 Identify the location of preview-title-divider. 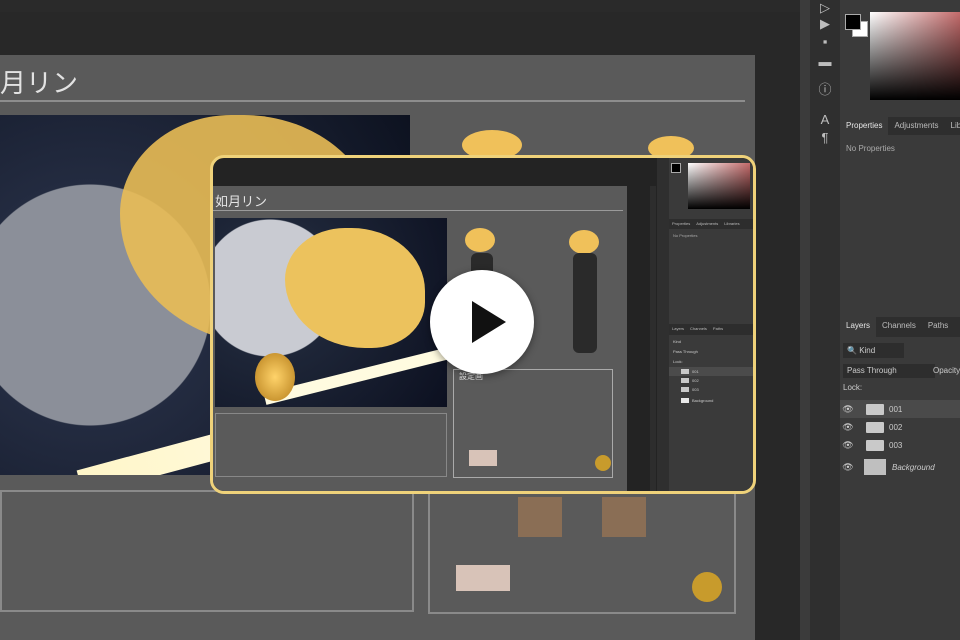
(418, 210).